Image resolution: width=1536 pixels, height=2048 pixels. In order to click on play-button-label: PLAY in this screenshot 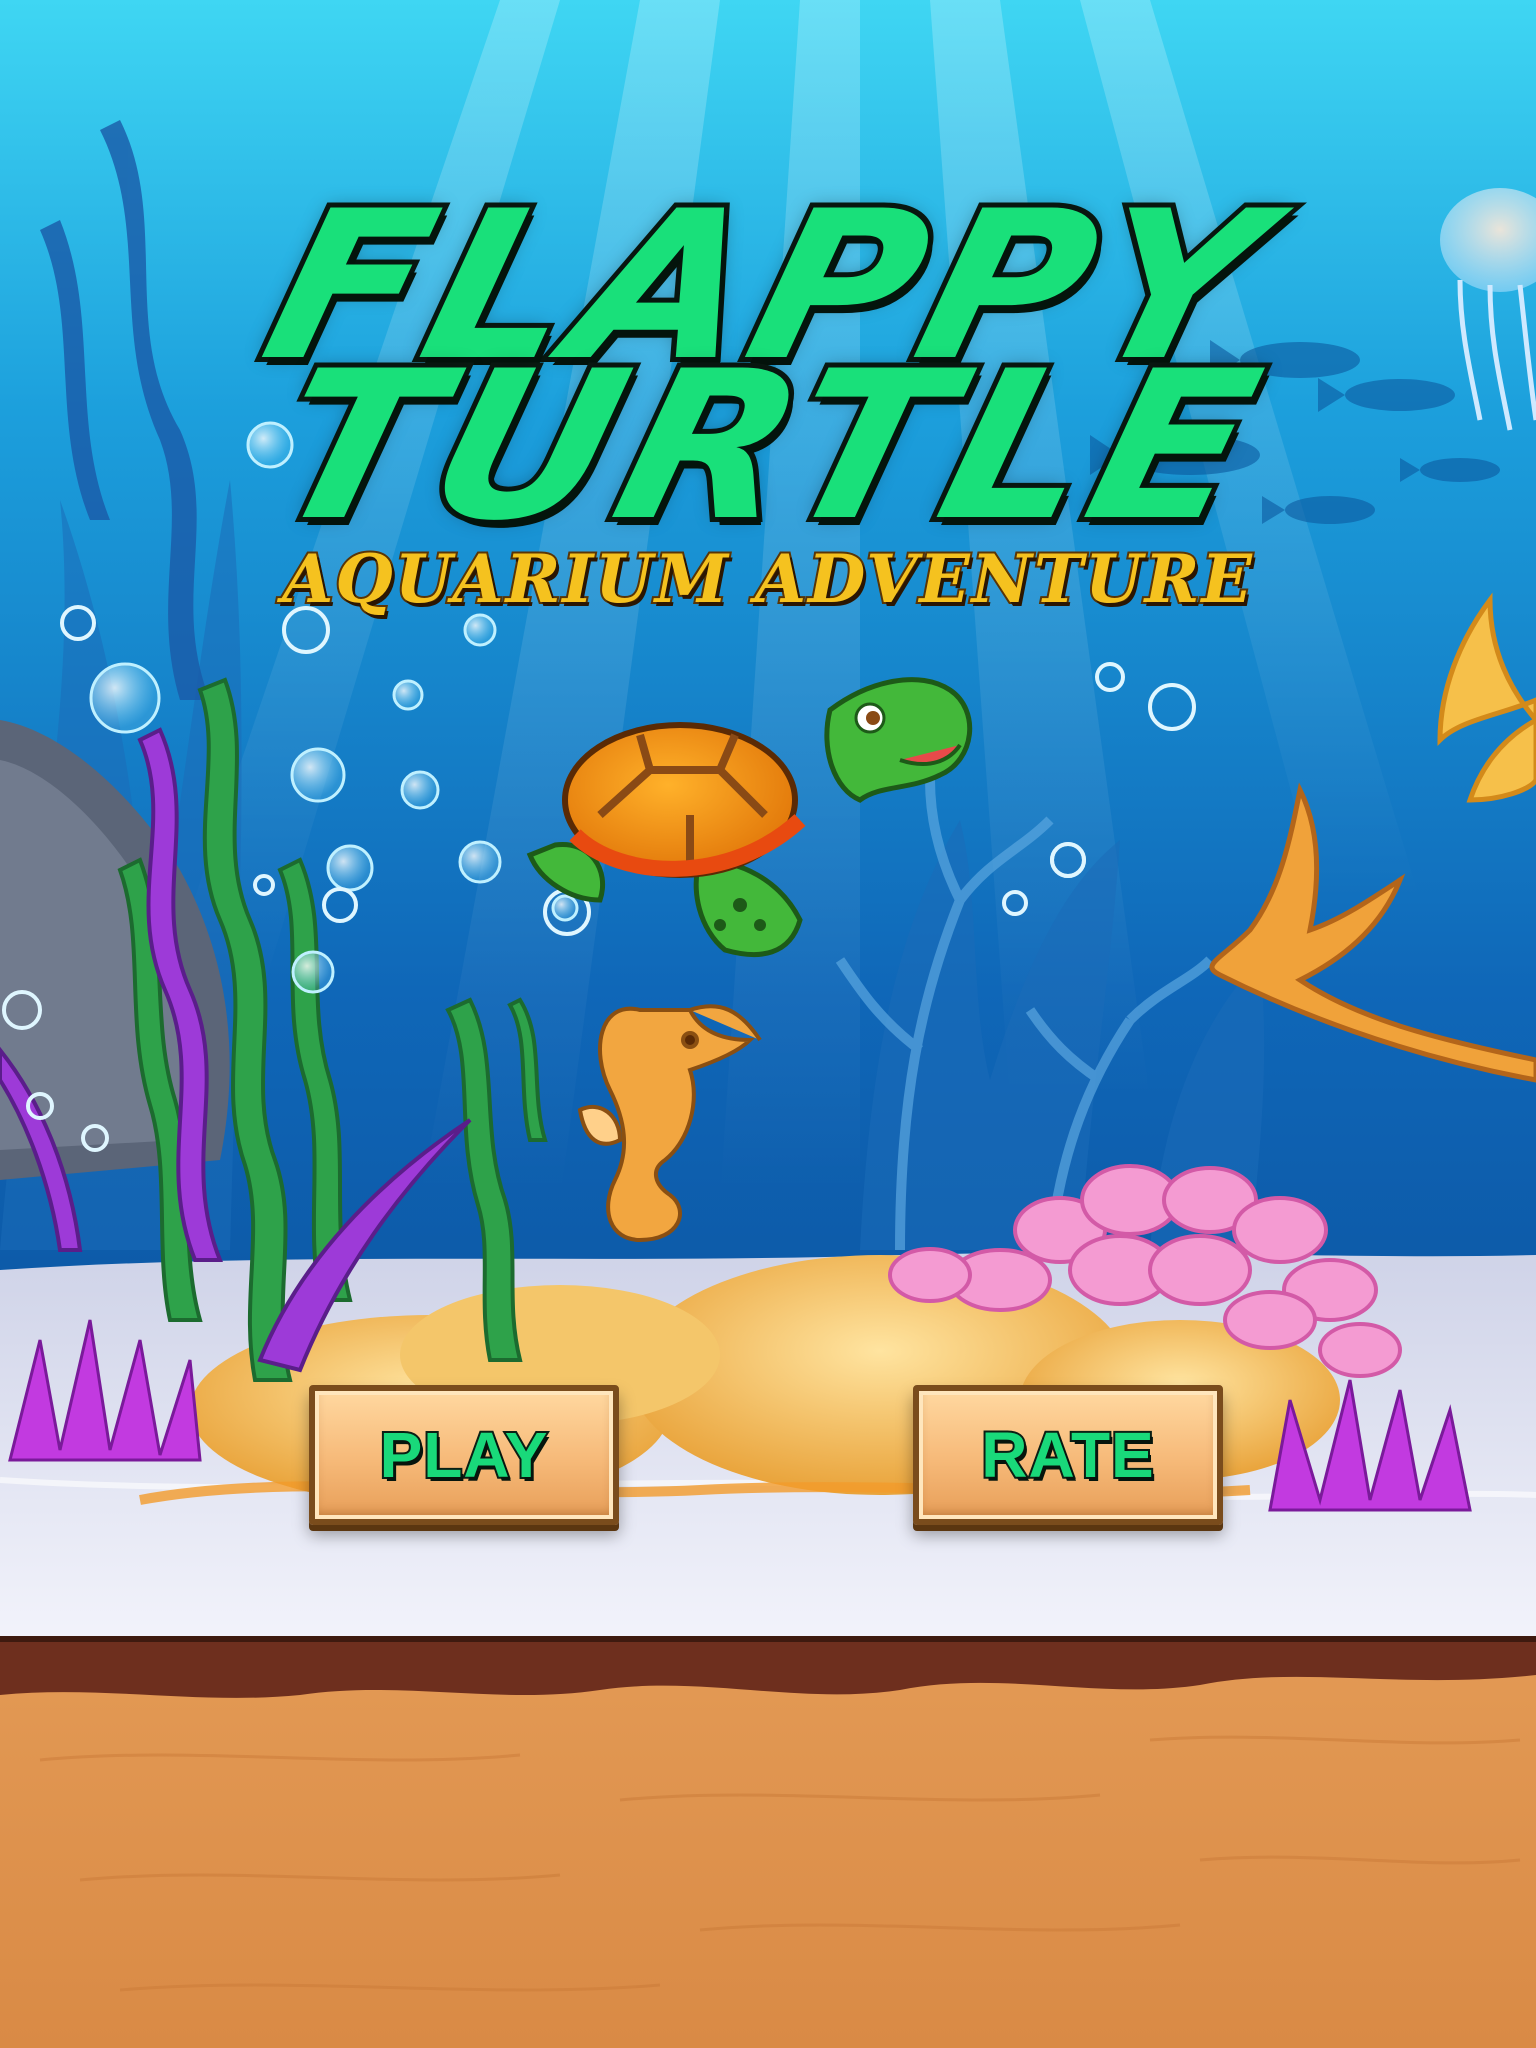, I will do `click(464, 1455)`.